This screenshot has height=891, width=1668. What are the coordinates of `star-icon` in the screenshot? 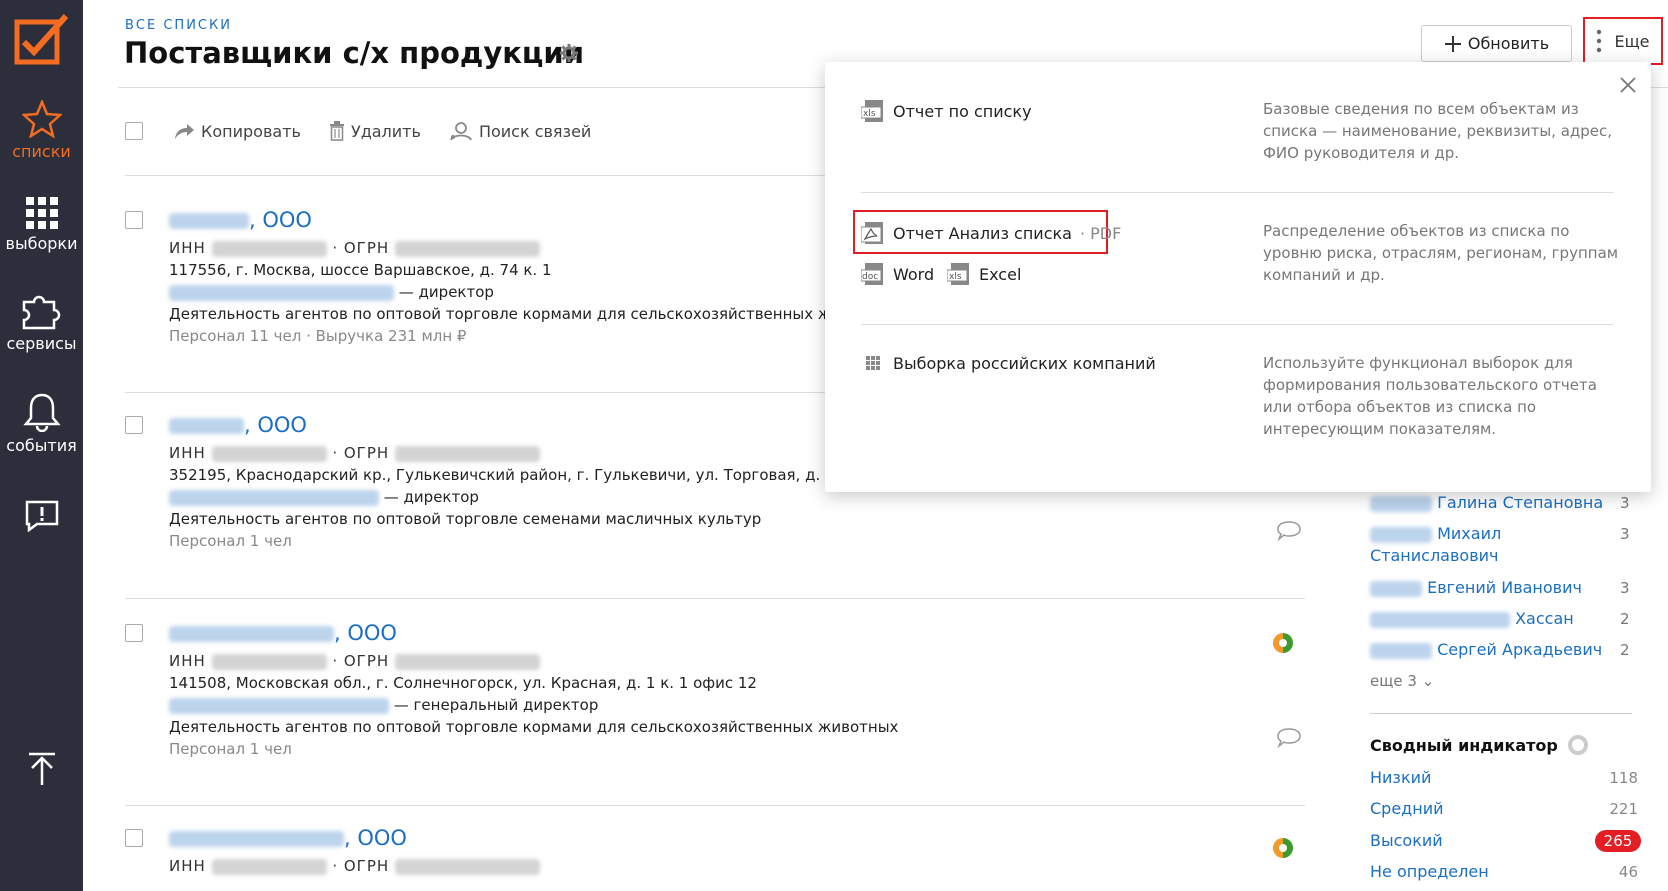 It's located at (41, 119).